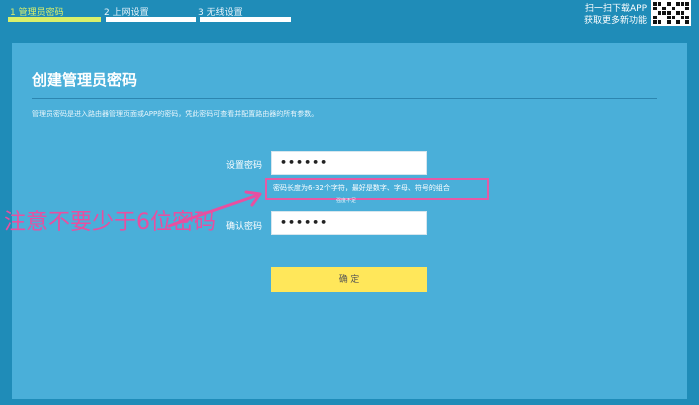 Image resolution: width=699 pixels, height=405 pixels. I want to click on step-progress: 1 管理员密码 2 上网设置 3 无线设置, so click(280, 16).